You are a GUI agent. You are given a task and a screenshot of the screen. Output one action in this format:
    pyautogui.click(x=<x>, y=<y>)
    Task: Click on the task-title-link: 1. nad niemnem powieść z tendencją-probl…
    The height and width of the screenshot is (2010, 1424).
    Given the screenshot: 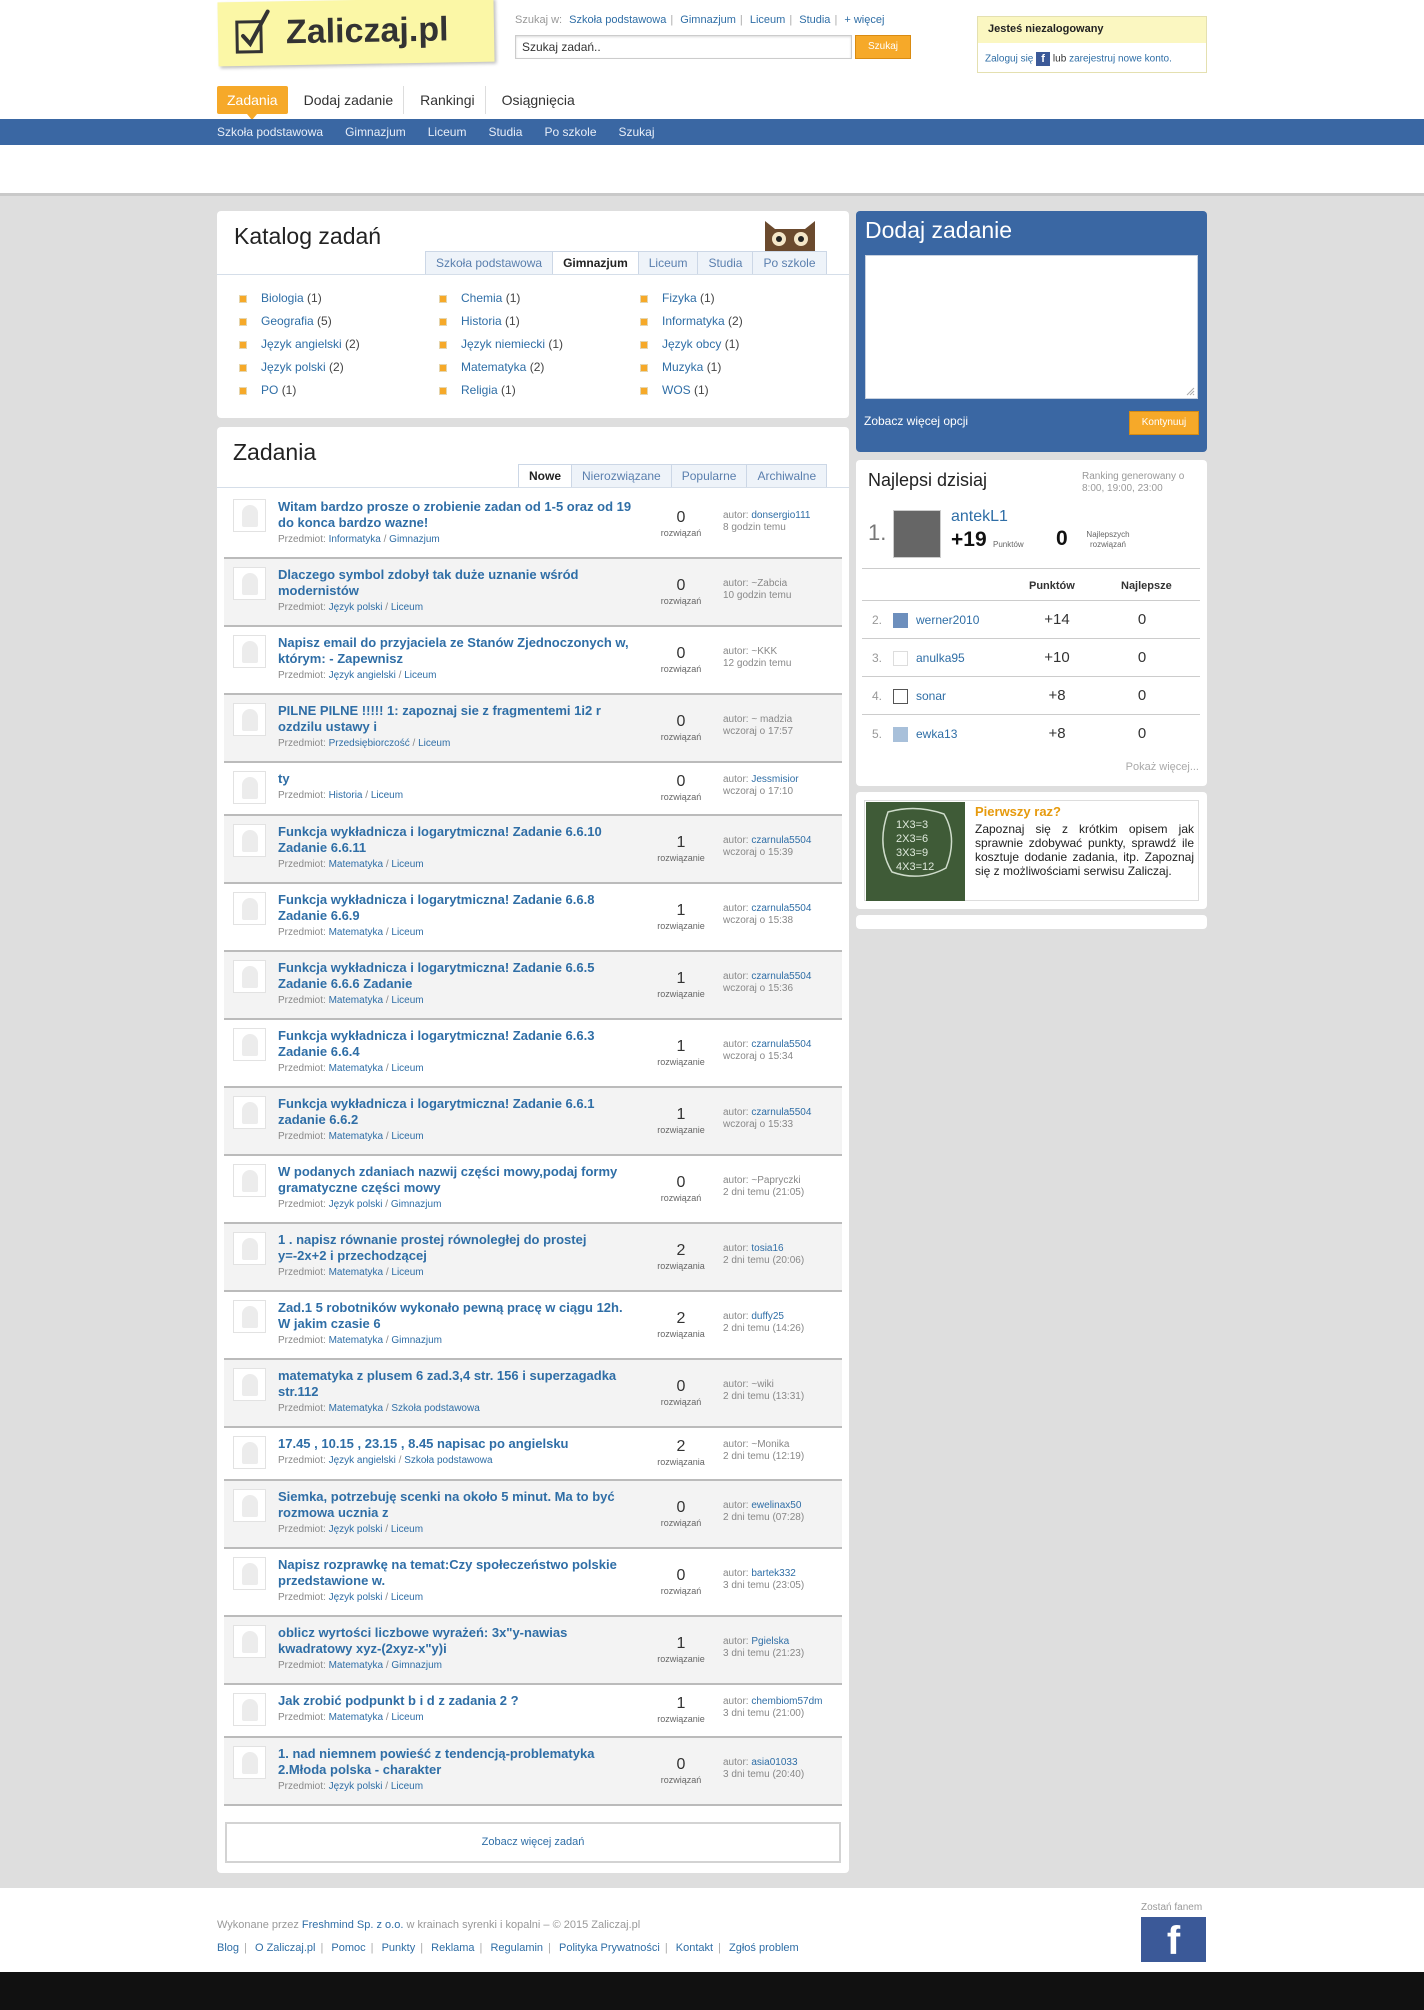 What is the action you would take?
    pyautogui.click(x=457, y=1762)
    